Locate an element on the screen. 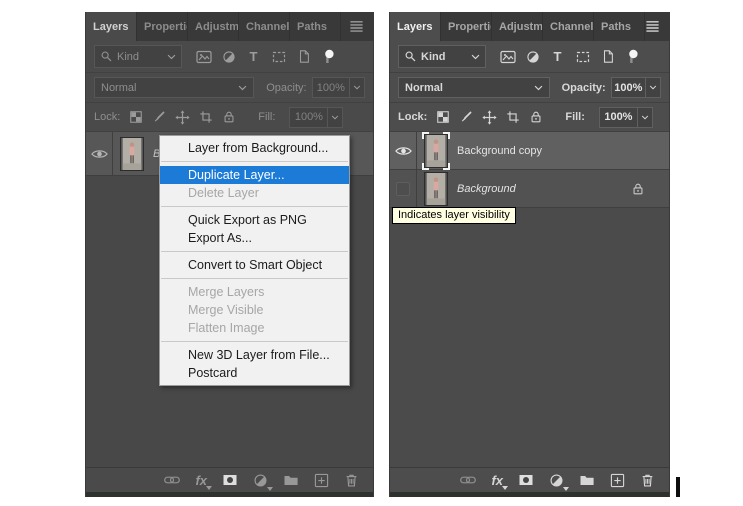 The image size is (743, 506). layer-name: Background copy is located at coordinates (499, 151).